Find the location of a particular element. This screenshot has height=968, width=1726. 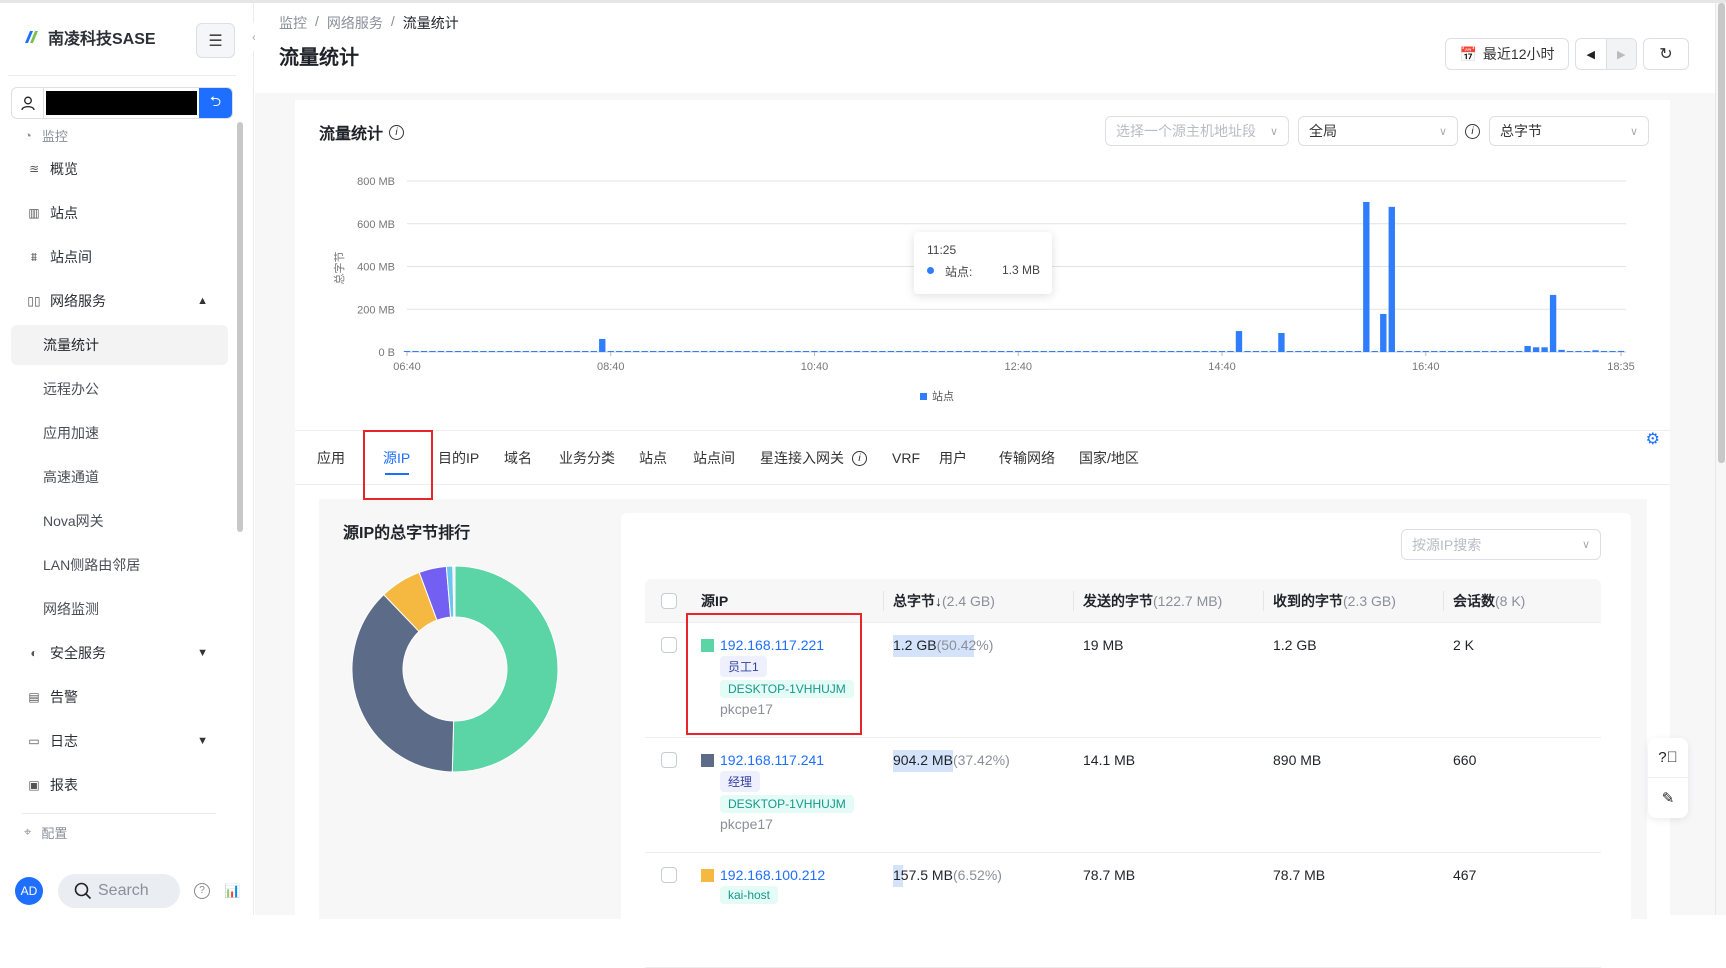

breadcrumb-network-services: 网络服务 is located at coordinates (355, 23).